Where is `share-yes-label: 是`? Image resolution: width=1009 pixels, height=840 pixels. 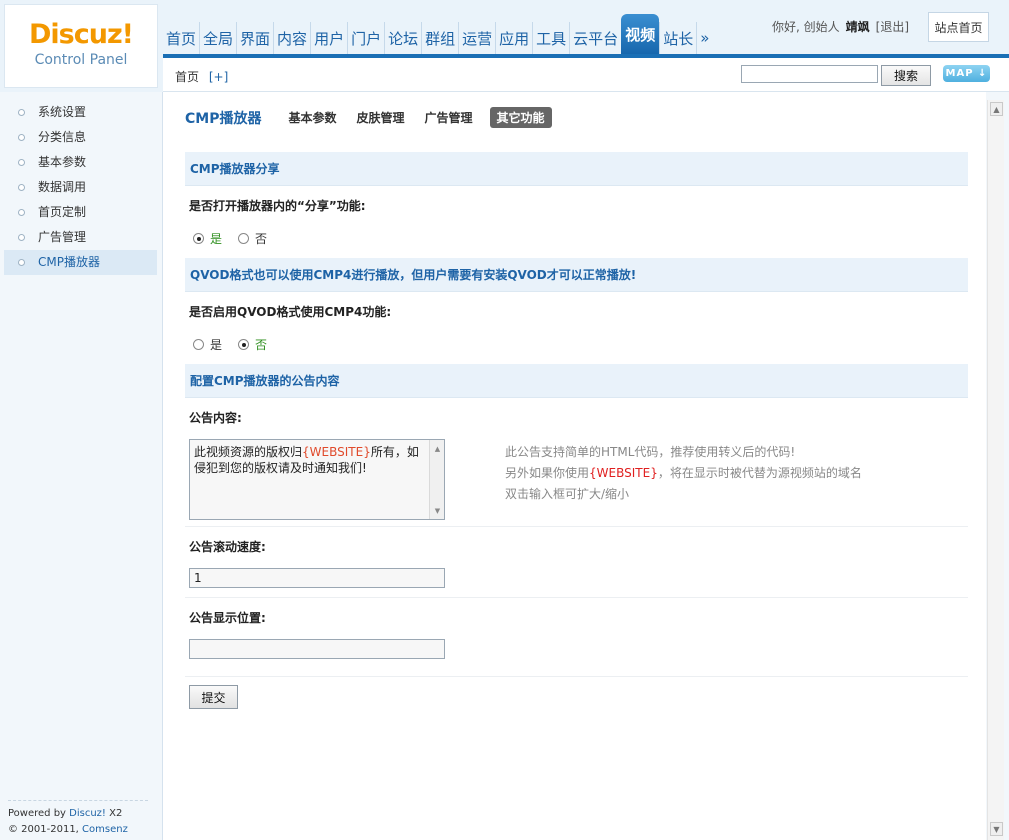 share-yes-label: 是 is located at coordinates (216, 238).